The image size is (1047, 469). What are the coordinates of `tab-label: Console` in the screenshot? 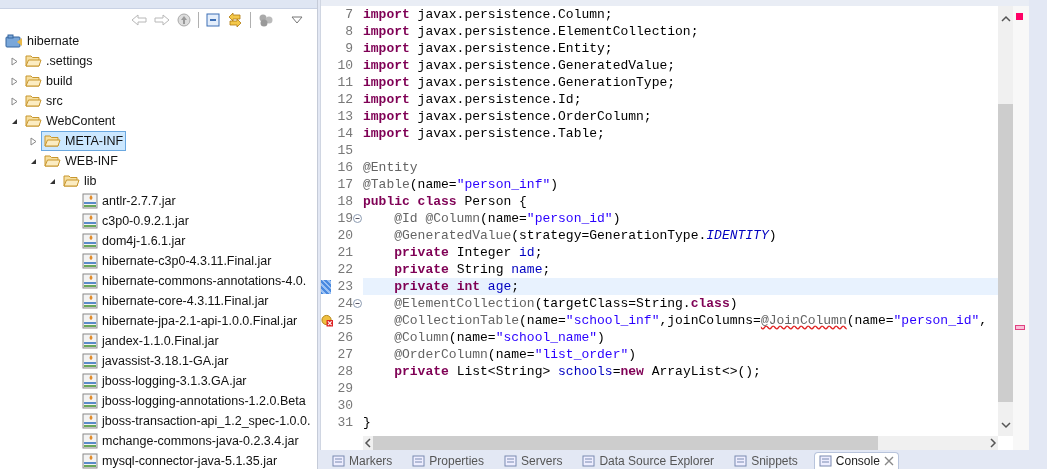 It's located at (857, 461).